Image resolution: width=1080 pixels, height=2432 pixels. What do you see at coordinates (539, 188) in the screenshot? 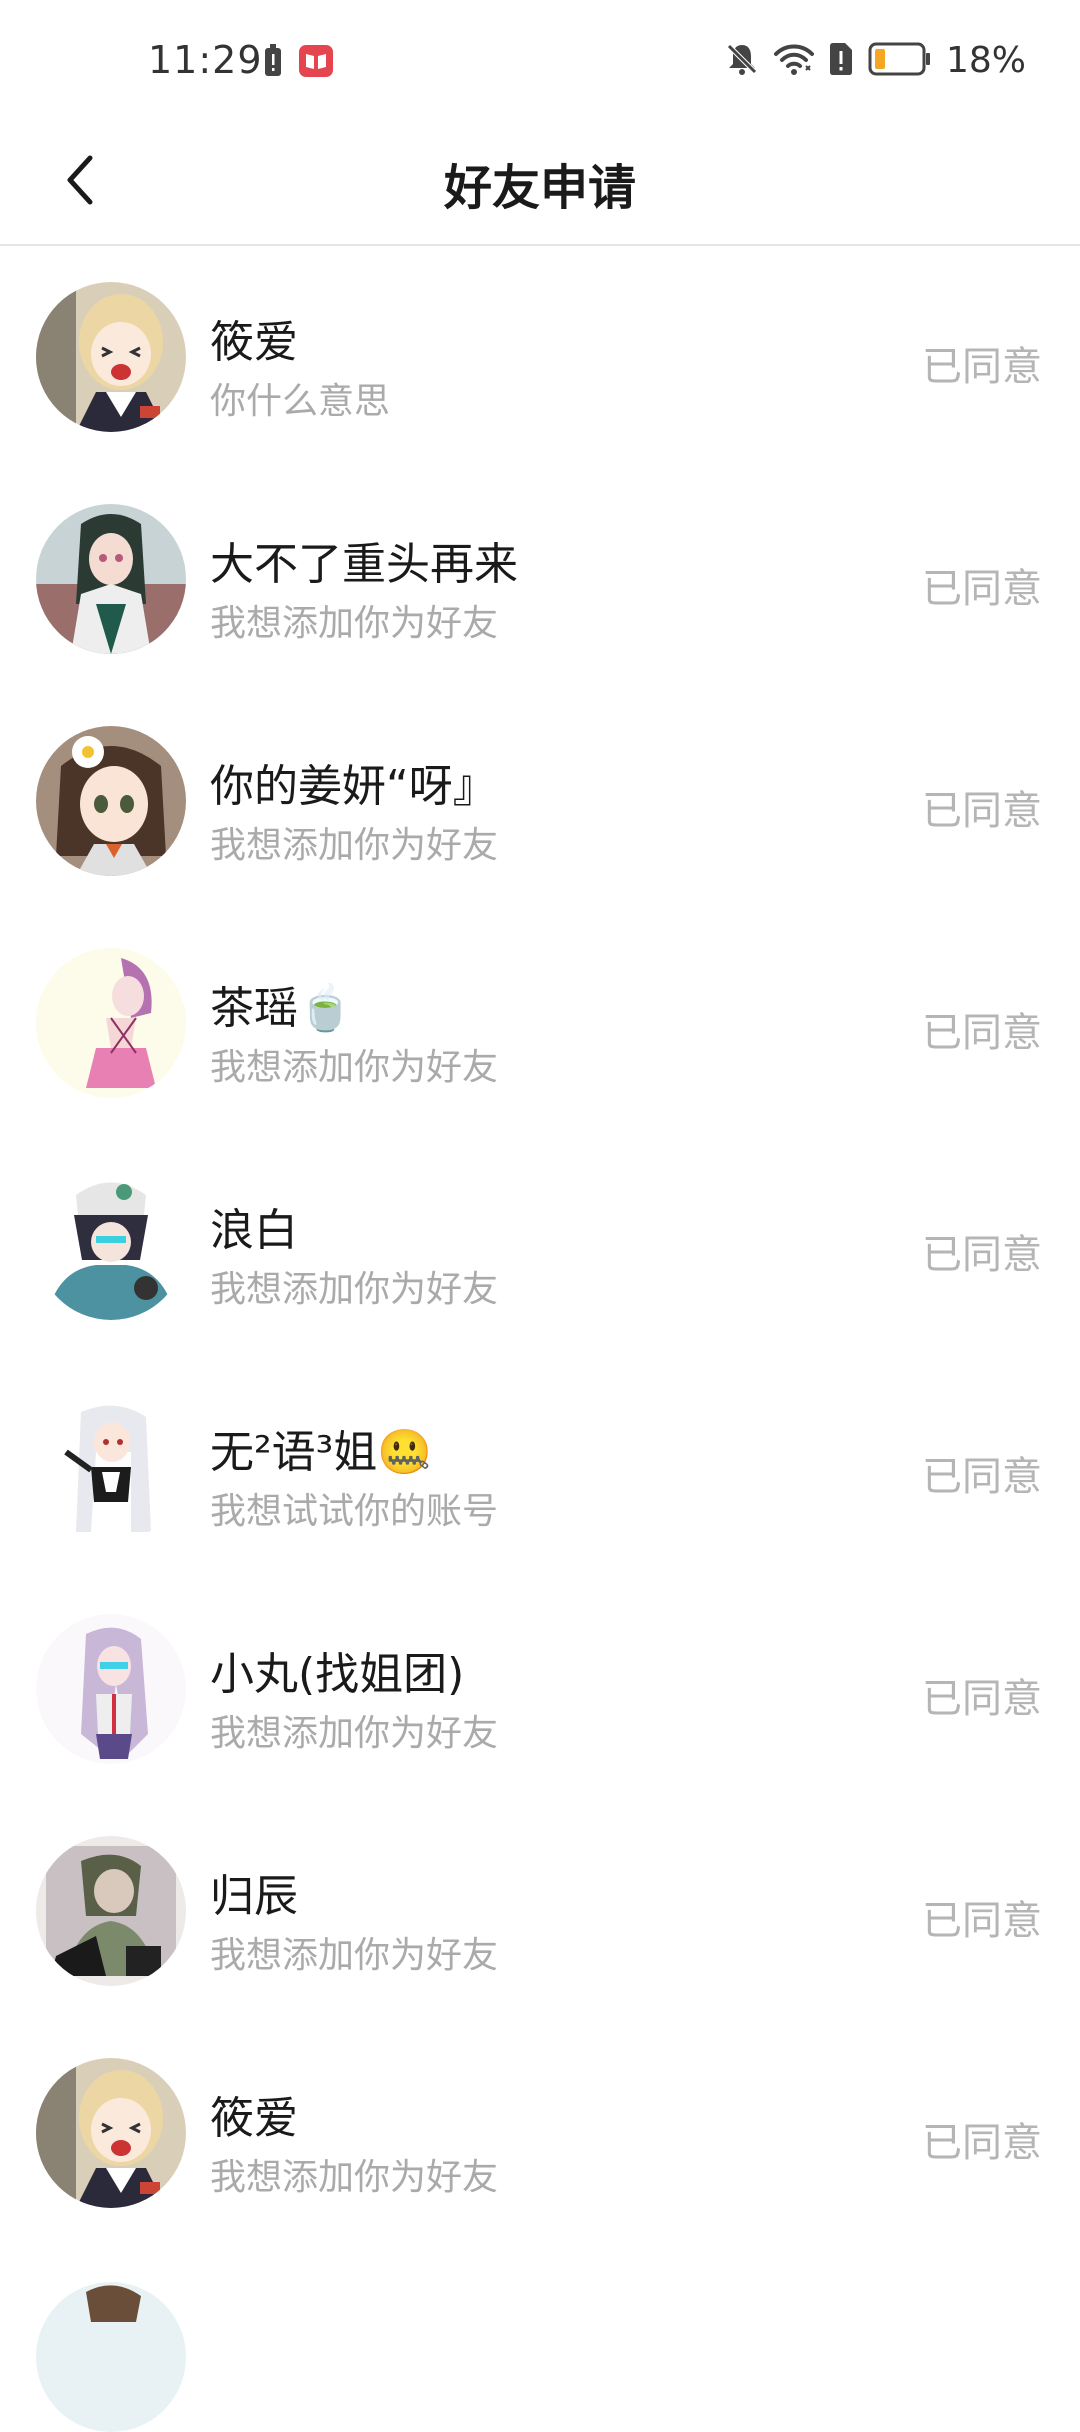
I see `page-title: 好友申请` at bounding box center [539, 188].